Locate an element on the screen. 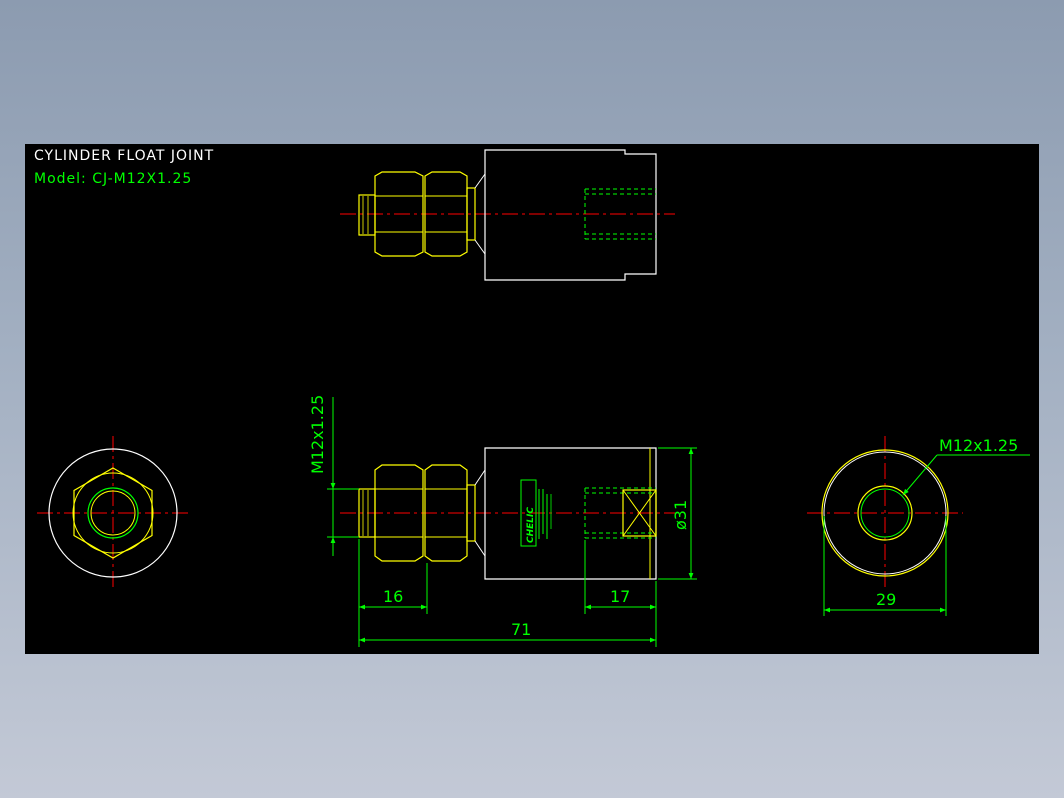 The image size is (1064, 798). dim-thread-side: M12x1.25 is located at coordinates (317, 434).